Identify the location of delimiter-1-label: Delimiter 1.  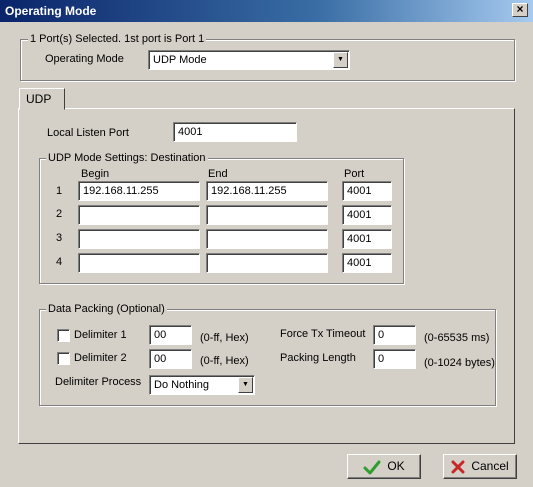
(100, 335).